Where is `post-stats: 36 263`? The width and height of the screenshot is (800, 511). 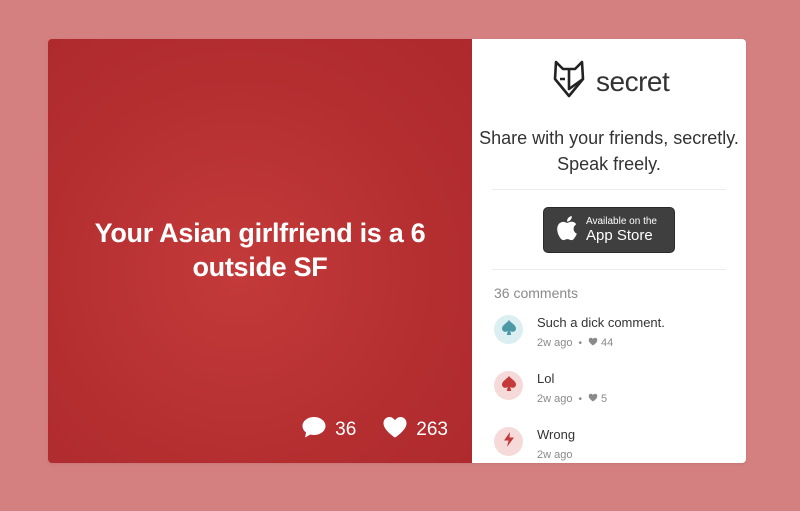
post-stats: 36 263 is located at coordinates (374, 430).